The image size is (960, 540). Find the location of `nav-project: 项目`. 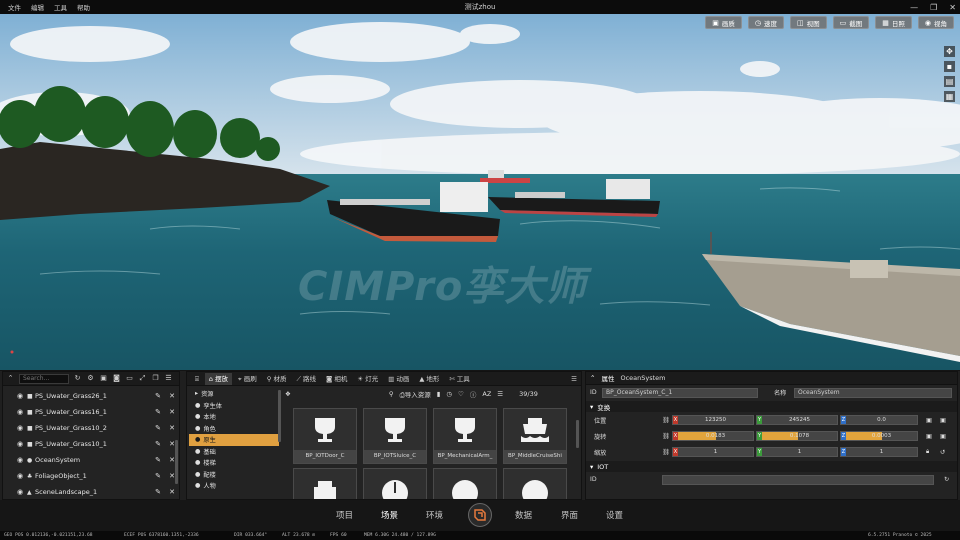

nav-project: 项目 is located at coordinates (344, 515).